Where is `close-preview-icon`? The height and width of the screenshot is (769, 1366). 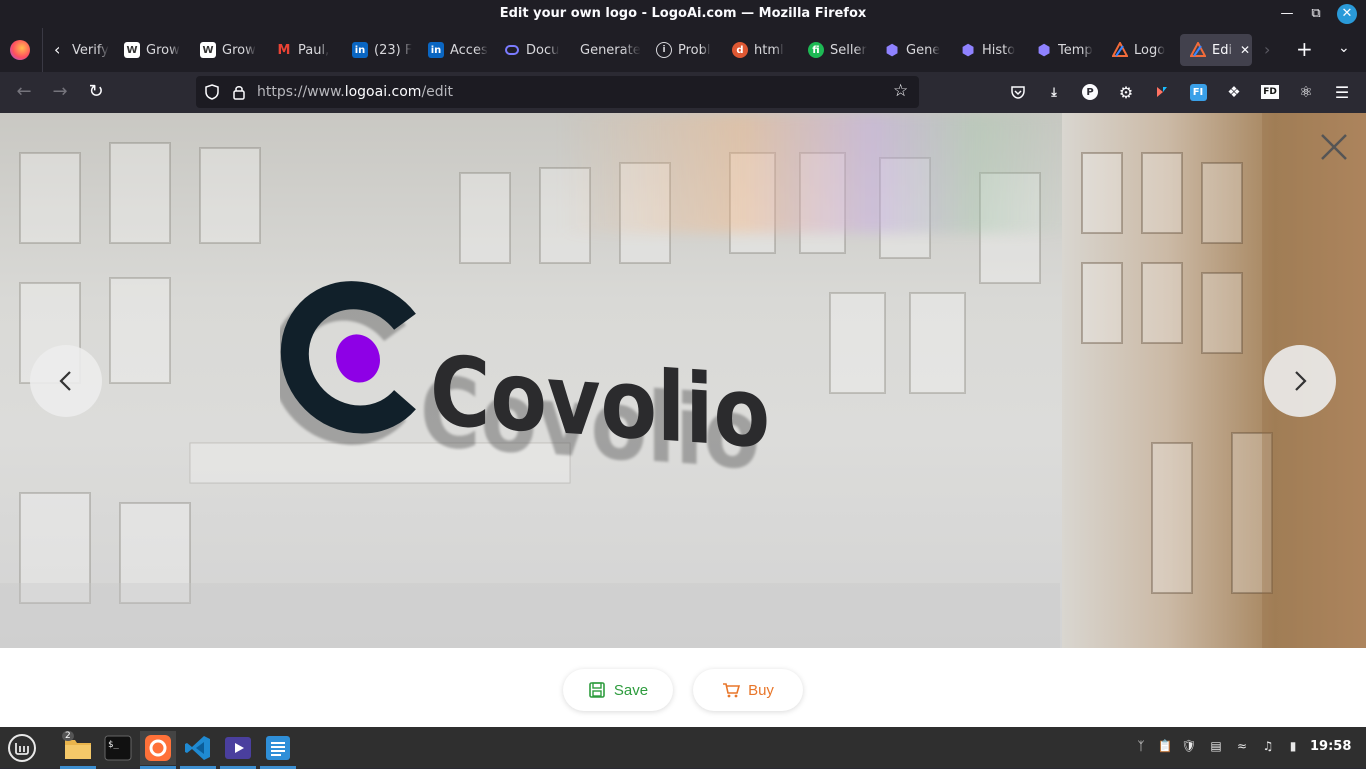
close-preview-icon is located at coordinates (1334, 147).